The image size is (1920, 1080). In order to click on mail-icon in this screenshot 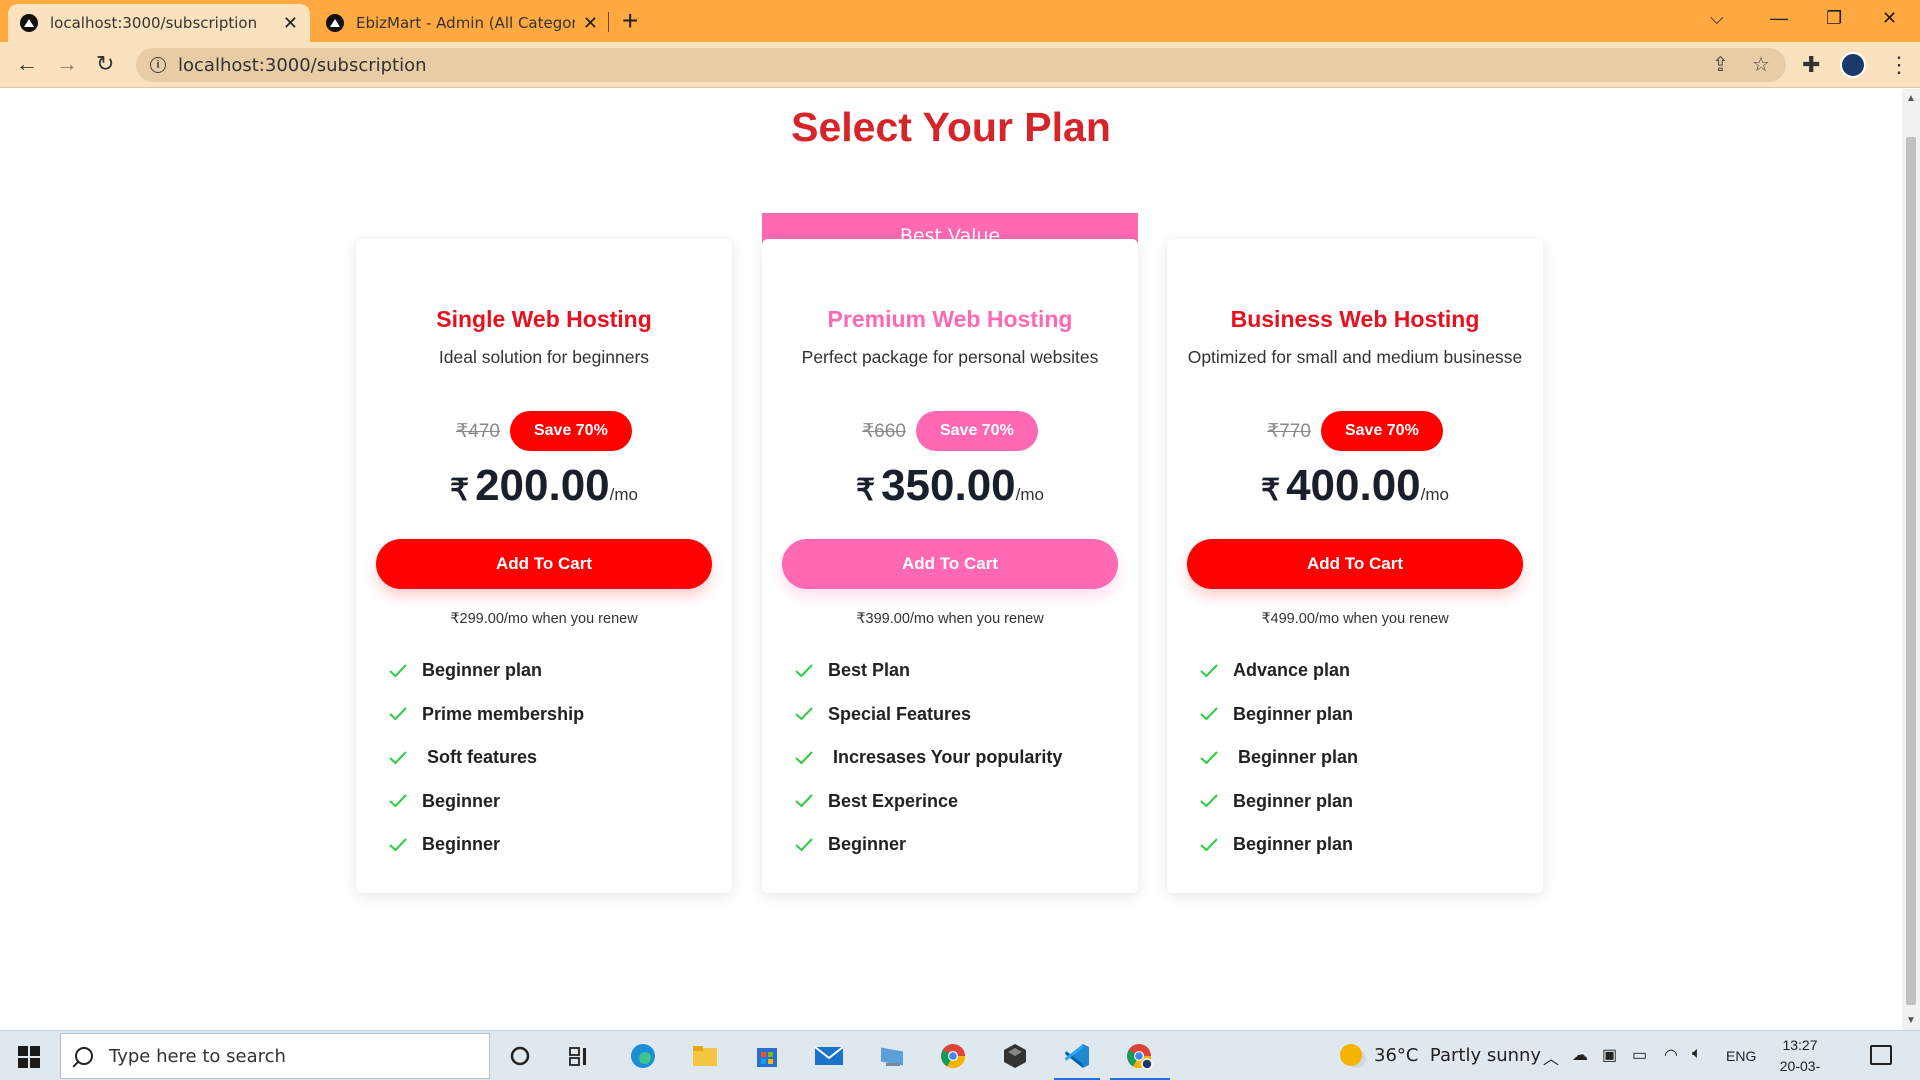, I will do `click(829, 1056)`.